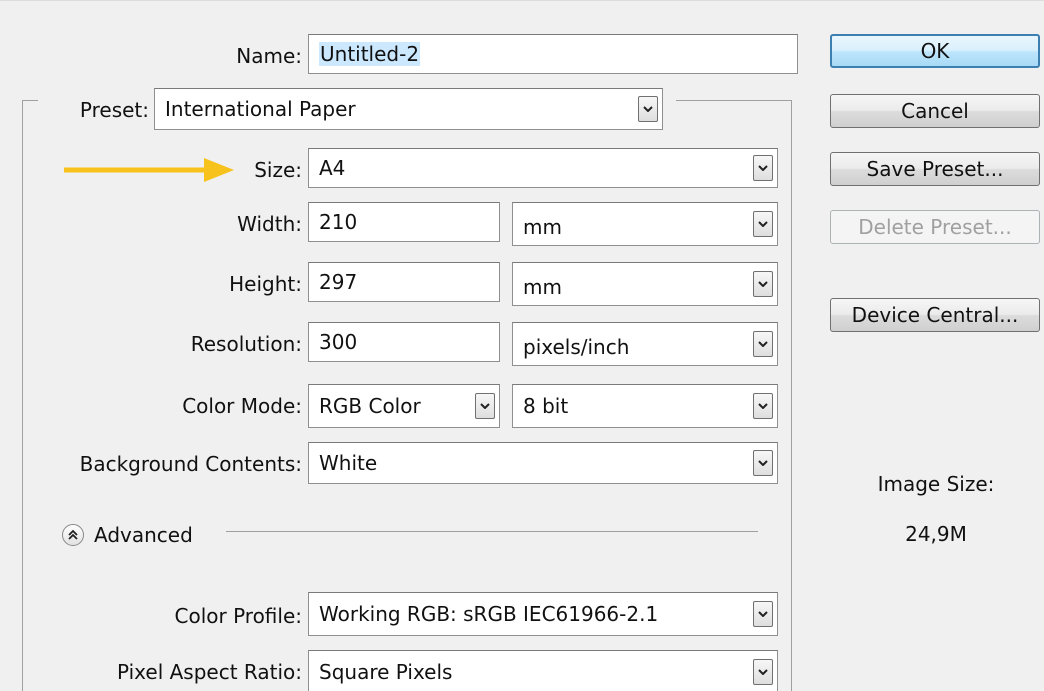  What do you see at coordinates (935, 51) in the screenshot?
I see `ok-button: OK` at bounding box center [935, 51].